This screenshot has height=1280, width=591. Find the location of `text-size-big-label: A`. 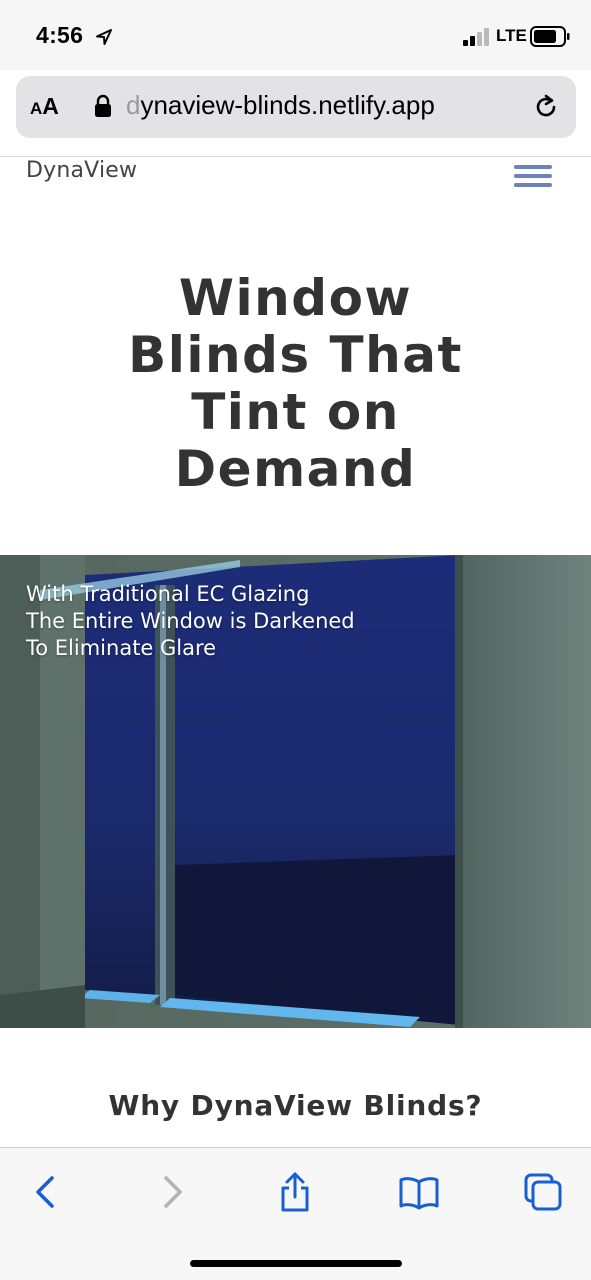

text-size-big-label: A is located at coordinates (50, 106).